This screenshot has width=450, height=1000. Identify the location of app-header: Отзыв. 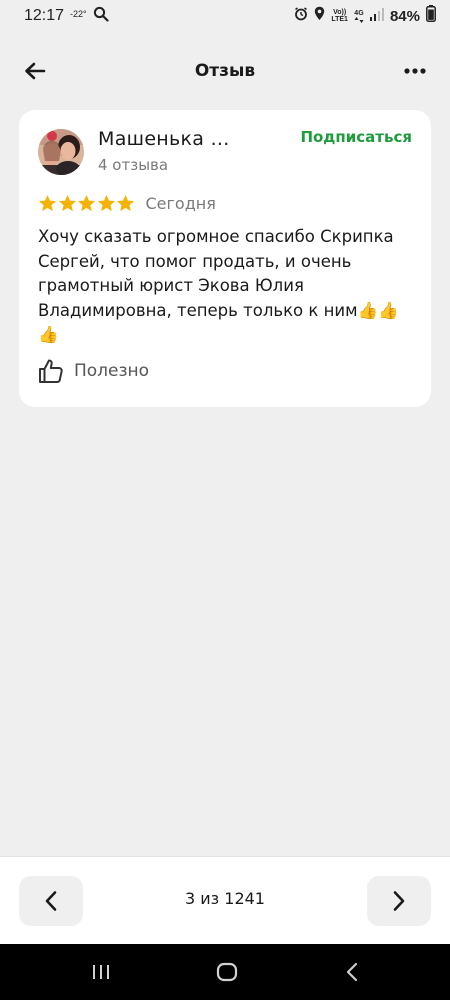
(225, 71).